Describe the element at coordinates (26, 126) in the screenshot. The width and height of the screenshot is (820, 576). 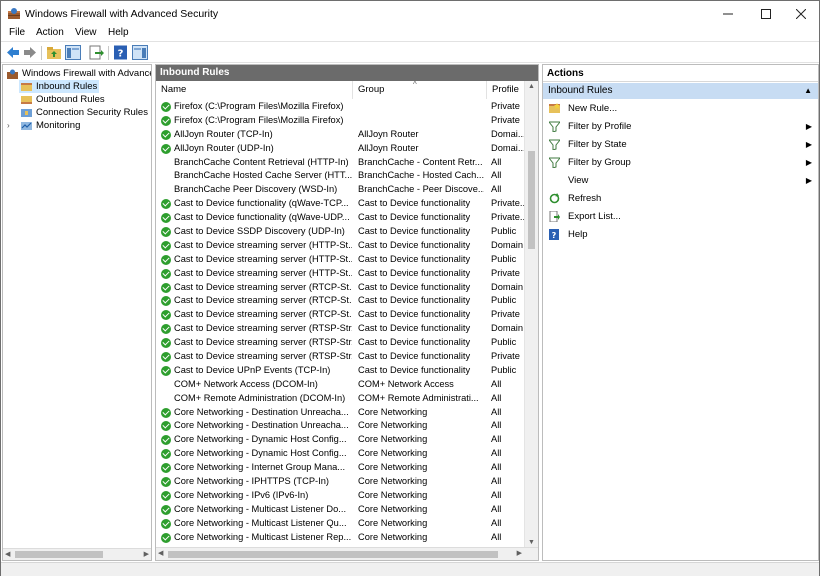
I see `monitoring-icon` at that location.